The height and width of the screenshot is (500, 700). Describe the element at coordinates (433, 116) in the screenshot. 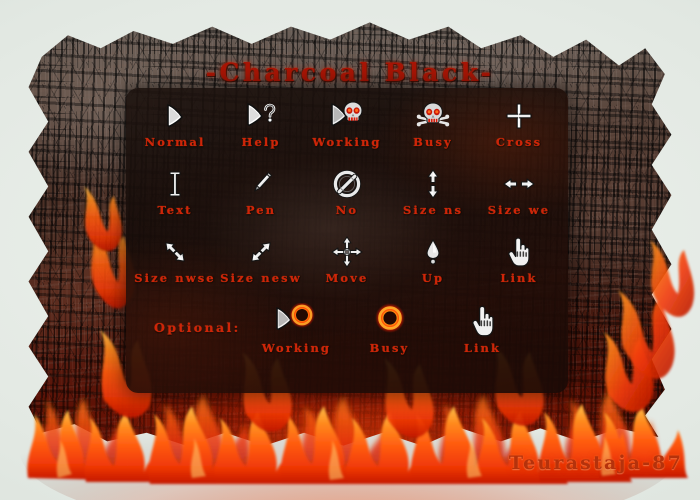

I see `busy-skull-crossbones-icon` at that location.